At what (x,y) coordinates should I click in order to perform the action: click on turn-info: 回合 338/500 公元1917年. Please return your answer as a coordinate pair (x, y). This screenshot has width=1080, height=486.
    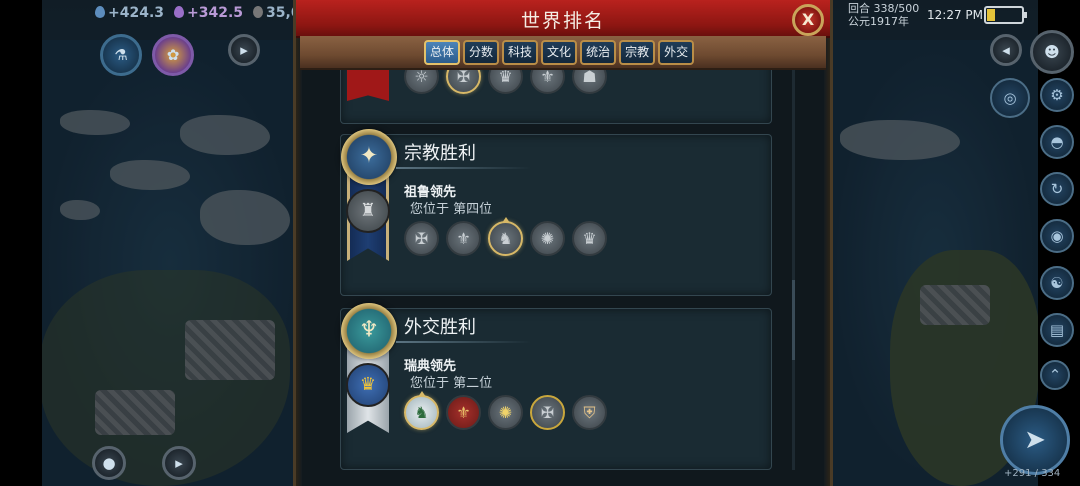
    Looking at the image, I should click on (883, 15).